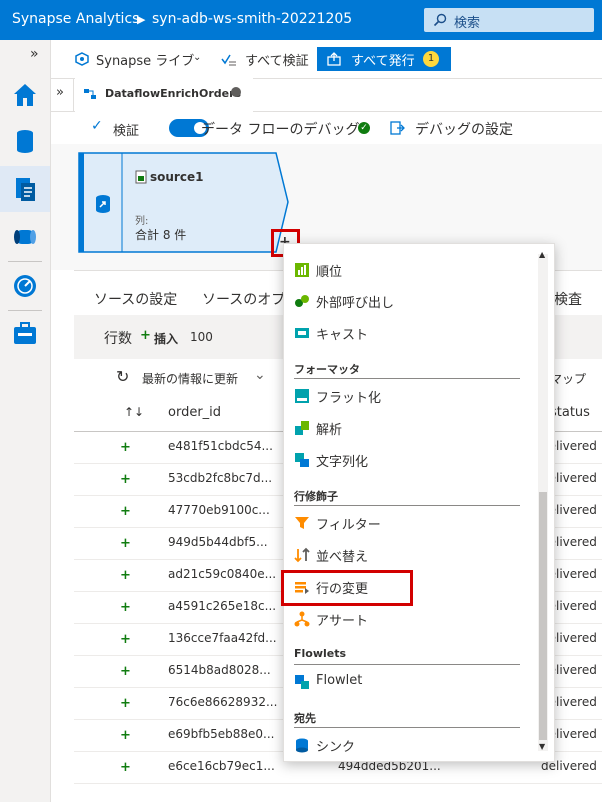  Describe the element at coordinates (302, 333) in the screenshot. I see `cast-icon` at that location.